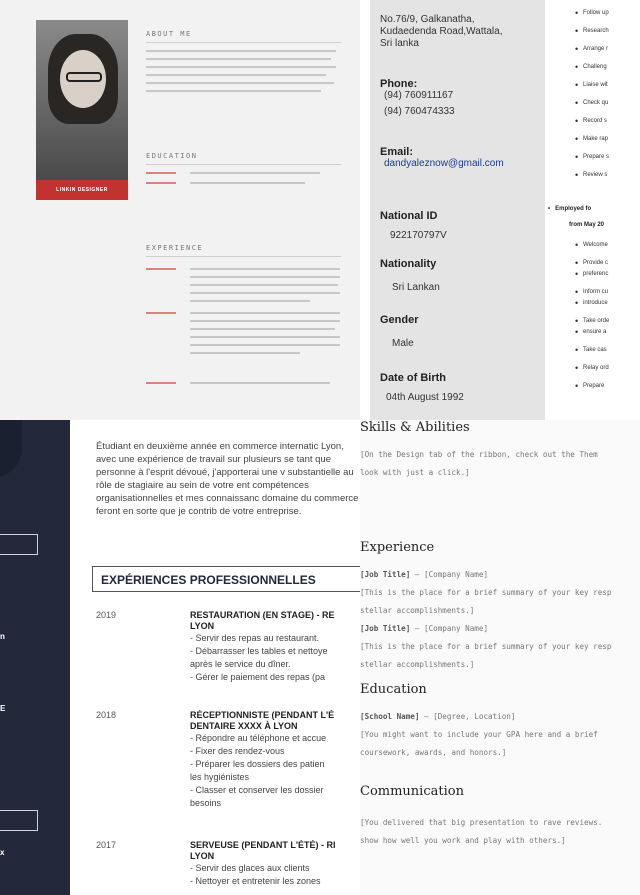 This screenshot has height=895, width=640. What do you see at coordinates (592, 264) in the screenshot?
I see `list-item: Provide c` at bounding box center [592, 264].